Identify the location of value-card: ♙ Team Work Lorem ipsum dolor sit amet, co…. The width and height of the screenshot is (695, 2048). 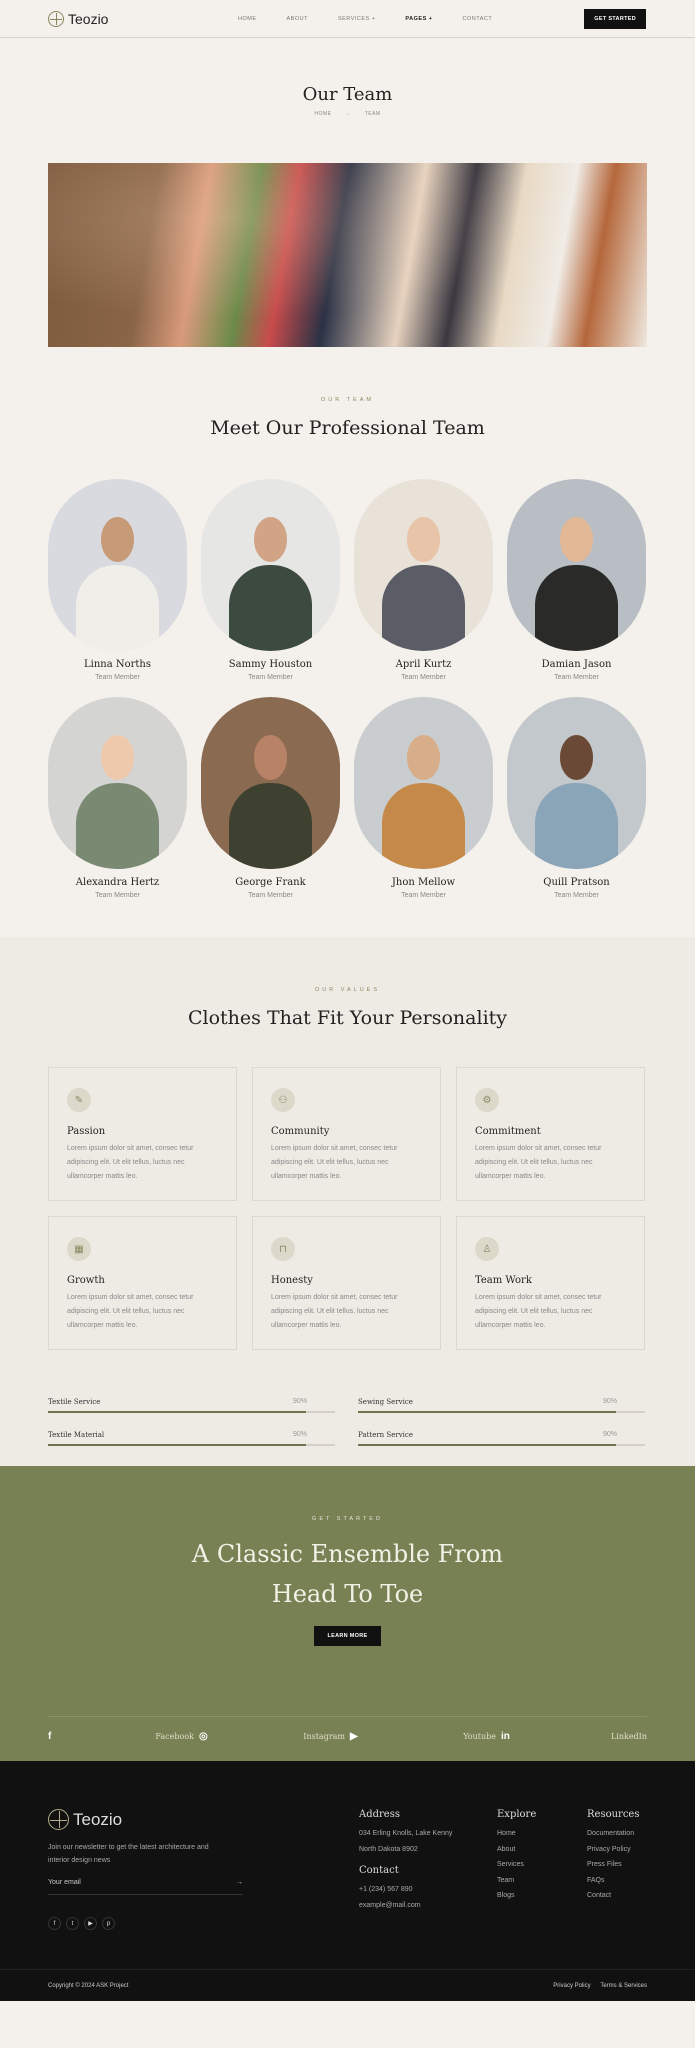
(550, 1283).